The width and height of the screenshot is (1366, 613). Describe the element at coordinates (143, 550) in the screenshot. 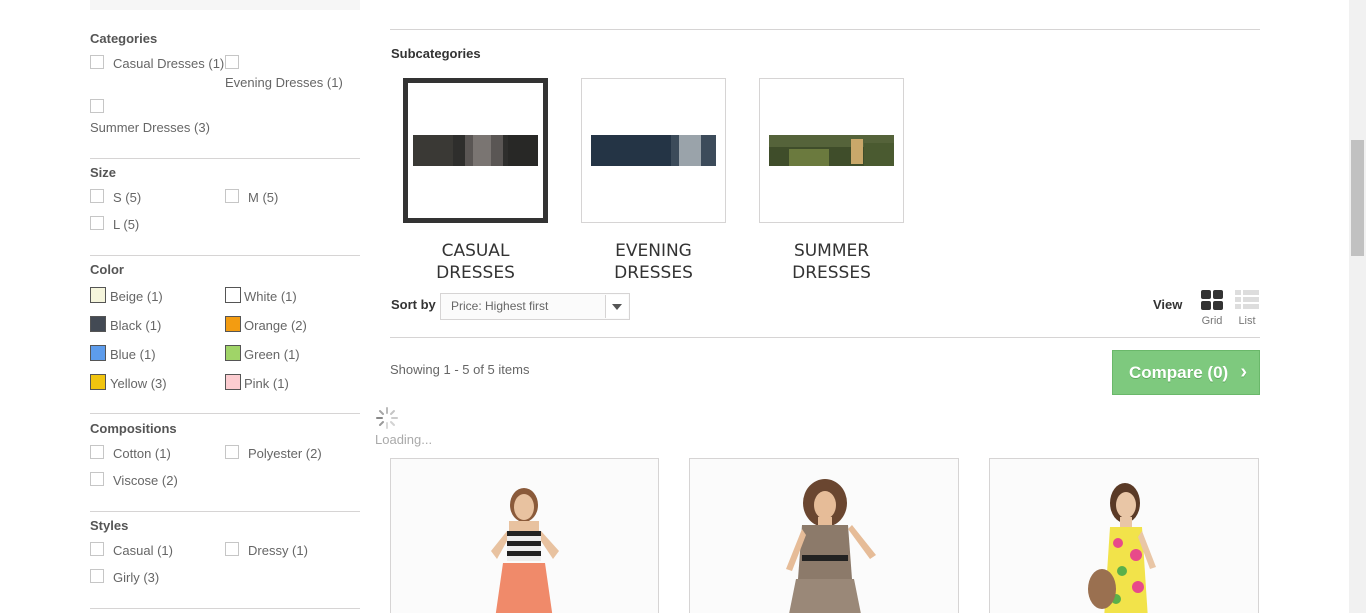

I see `filter-option-casual: Casual (1)` at that location.